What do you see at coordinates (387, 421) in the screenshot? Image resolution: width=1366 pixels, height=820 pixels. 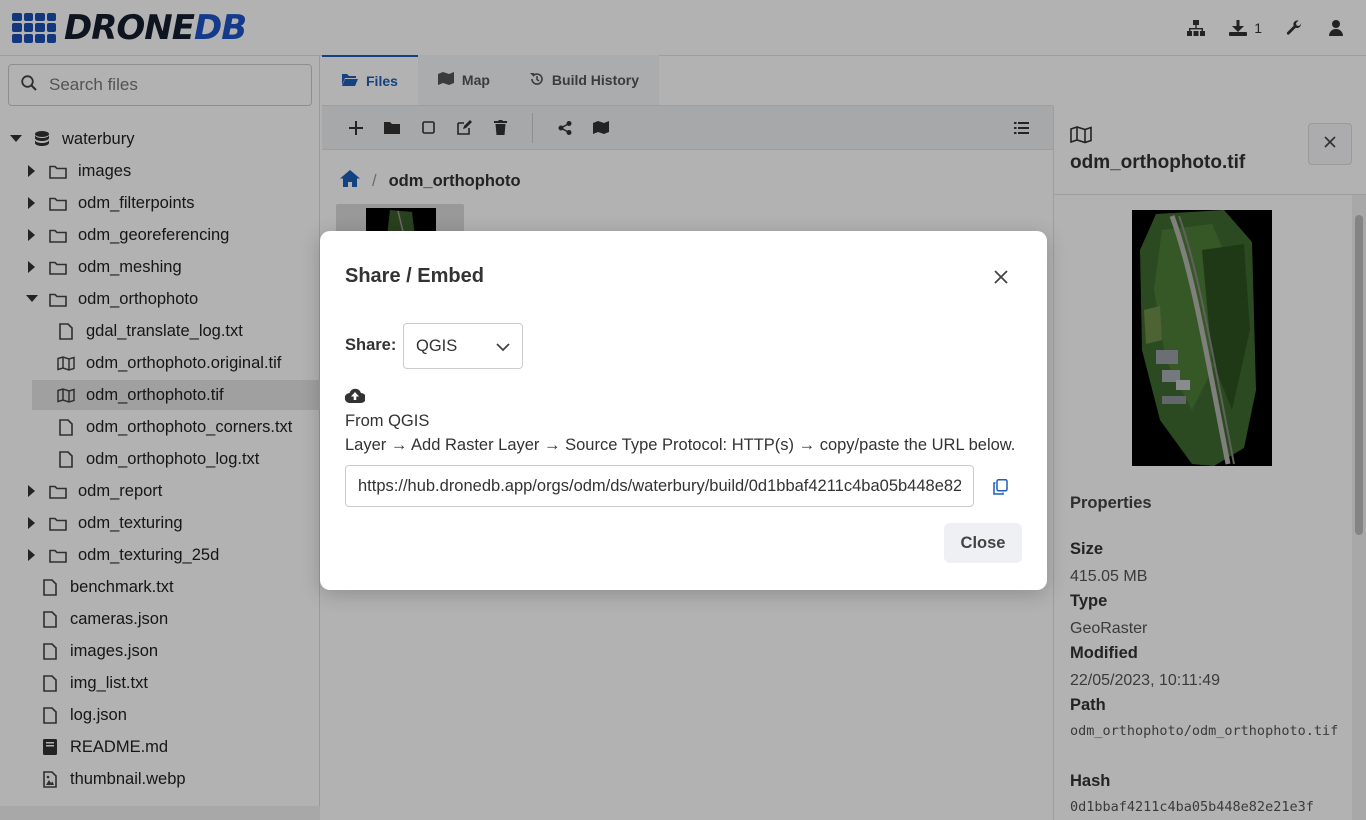 I see `from-qgis-text: From QGIS` at bounding box center [387, 421].